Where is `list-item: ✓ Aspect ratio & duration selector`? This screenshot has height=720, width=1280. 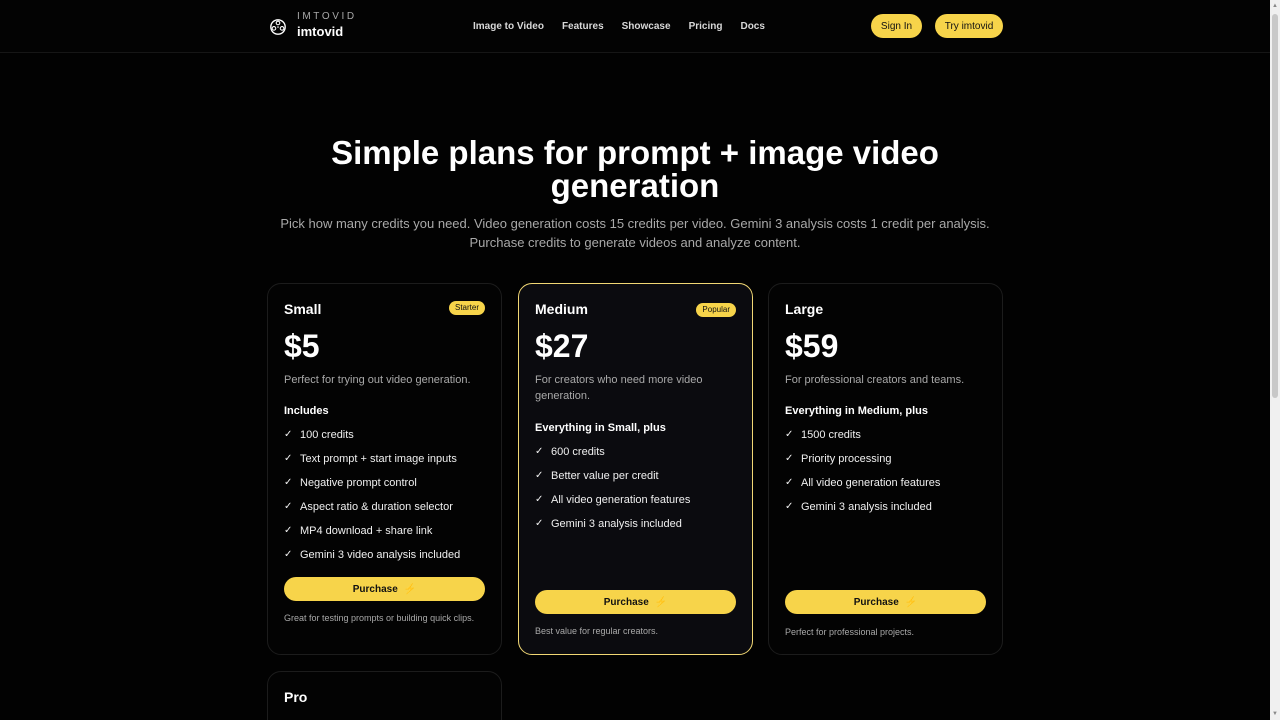 list-item: ✓ Aspect ratio & duration selector is located at coordinates (372, 513).